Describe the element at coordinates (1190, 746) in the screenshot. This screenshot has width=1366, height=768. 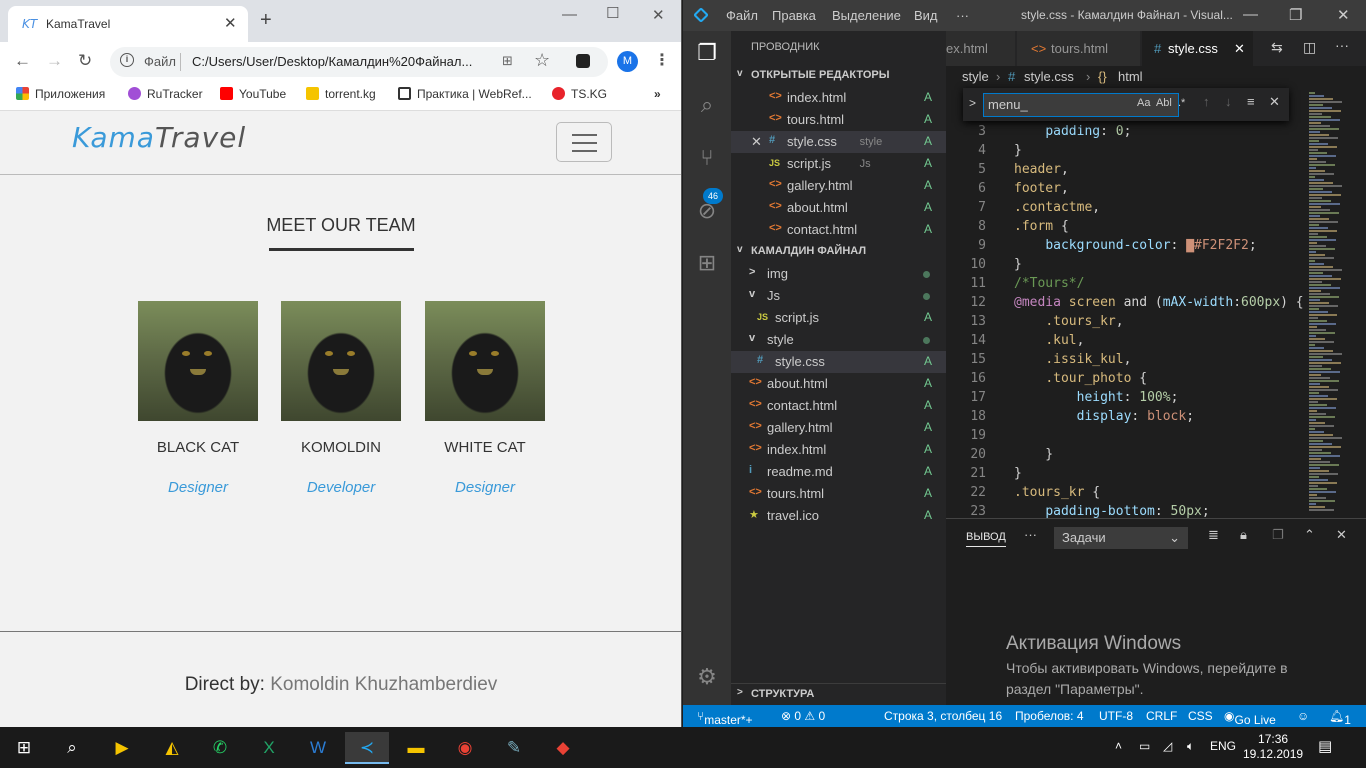
I see `volume-icon: 🔈︎` at that location.